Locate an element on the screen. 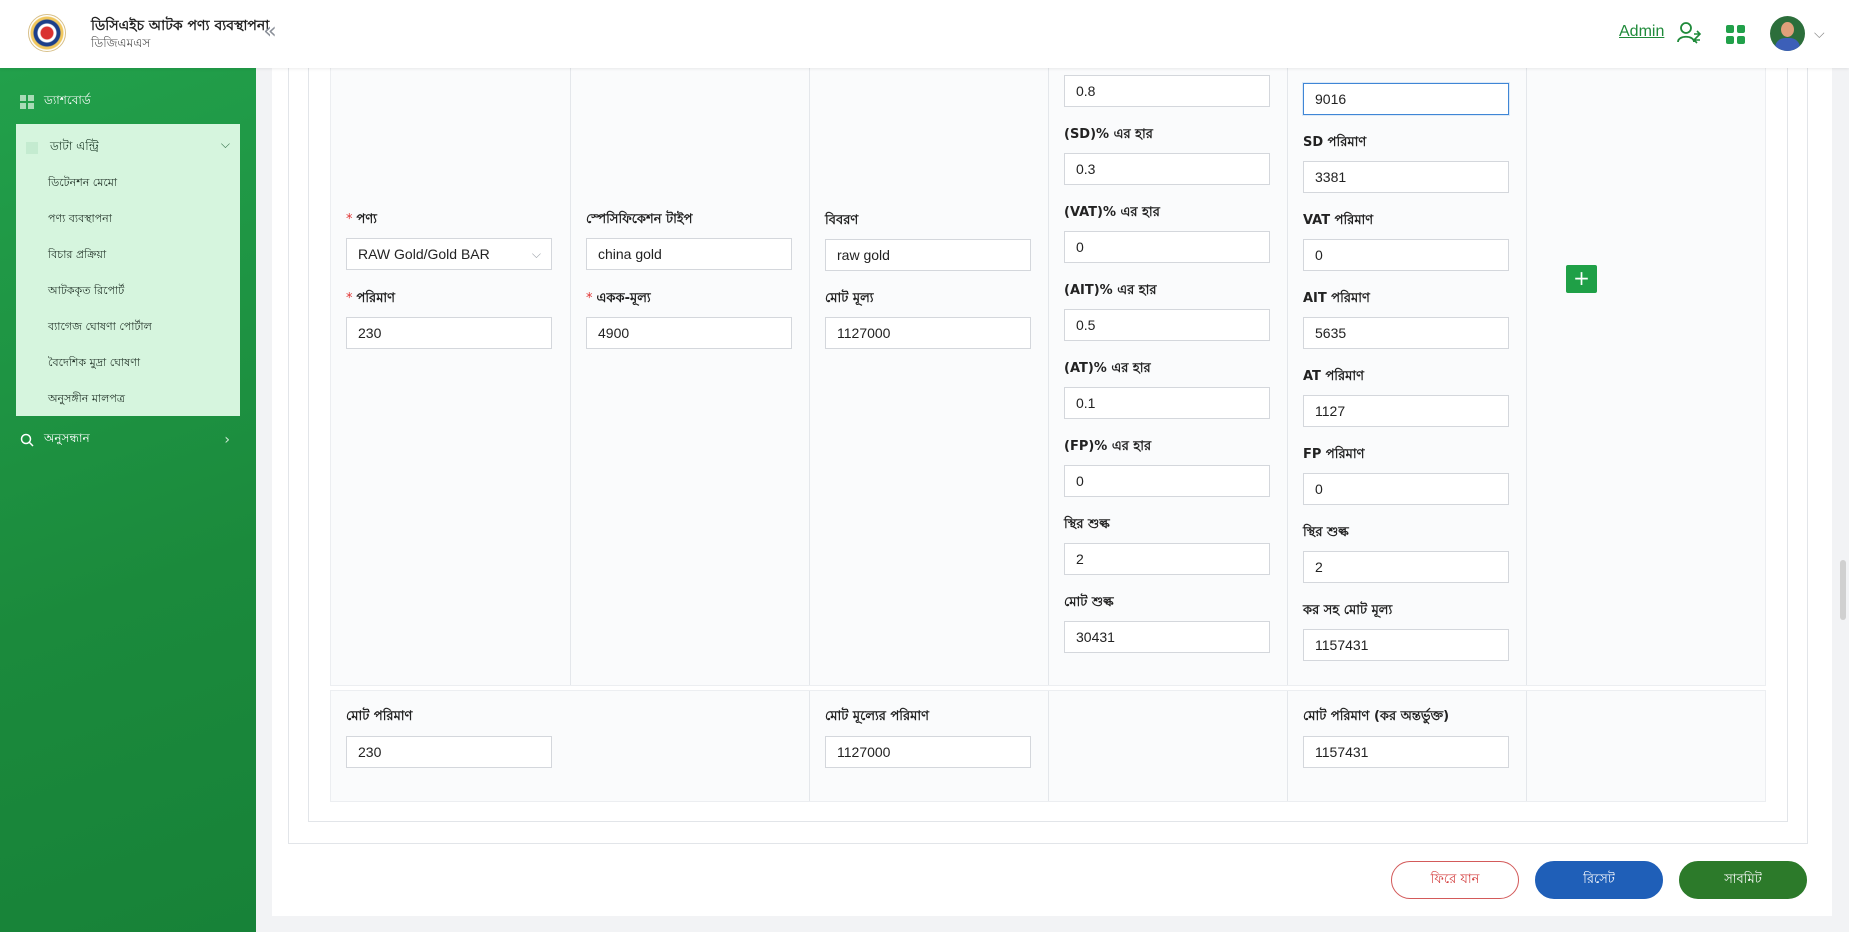 This screenshot has height=932, width=1849. quantity-label: * পরিমাণ is located at coordinates (371, 298).